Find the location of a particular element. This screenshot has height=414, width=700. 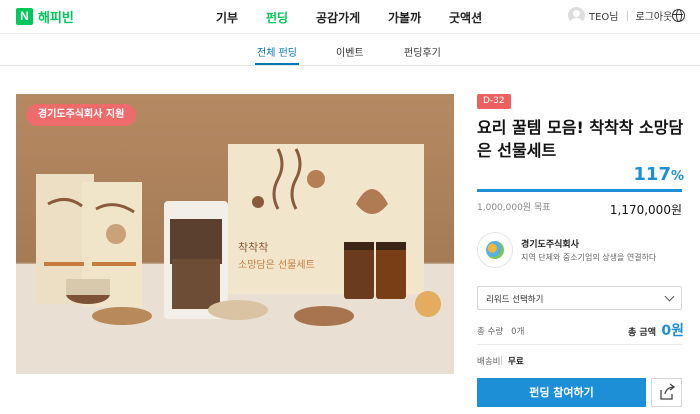

percent-unit: % is located at coordinates (677, 176).